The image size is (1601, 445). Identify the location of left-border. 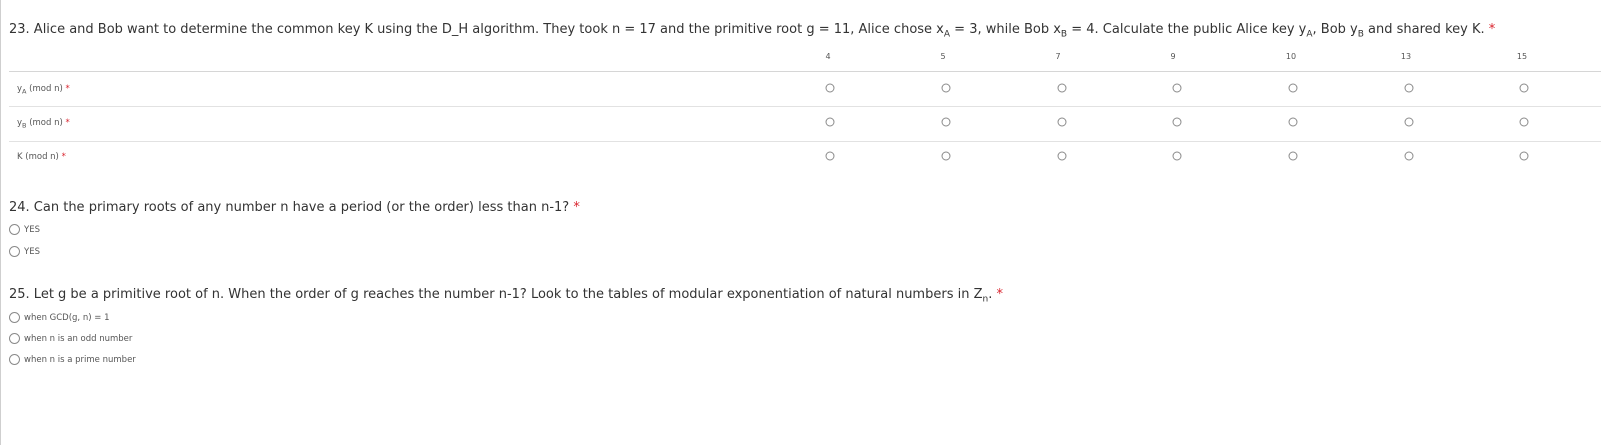
(0, 222).